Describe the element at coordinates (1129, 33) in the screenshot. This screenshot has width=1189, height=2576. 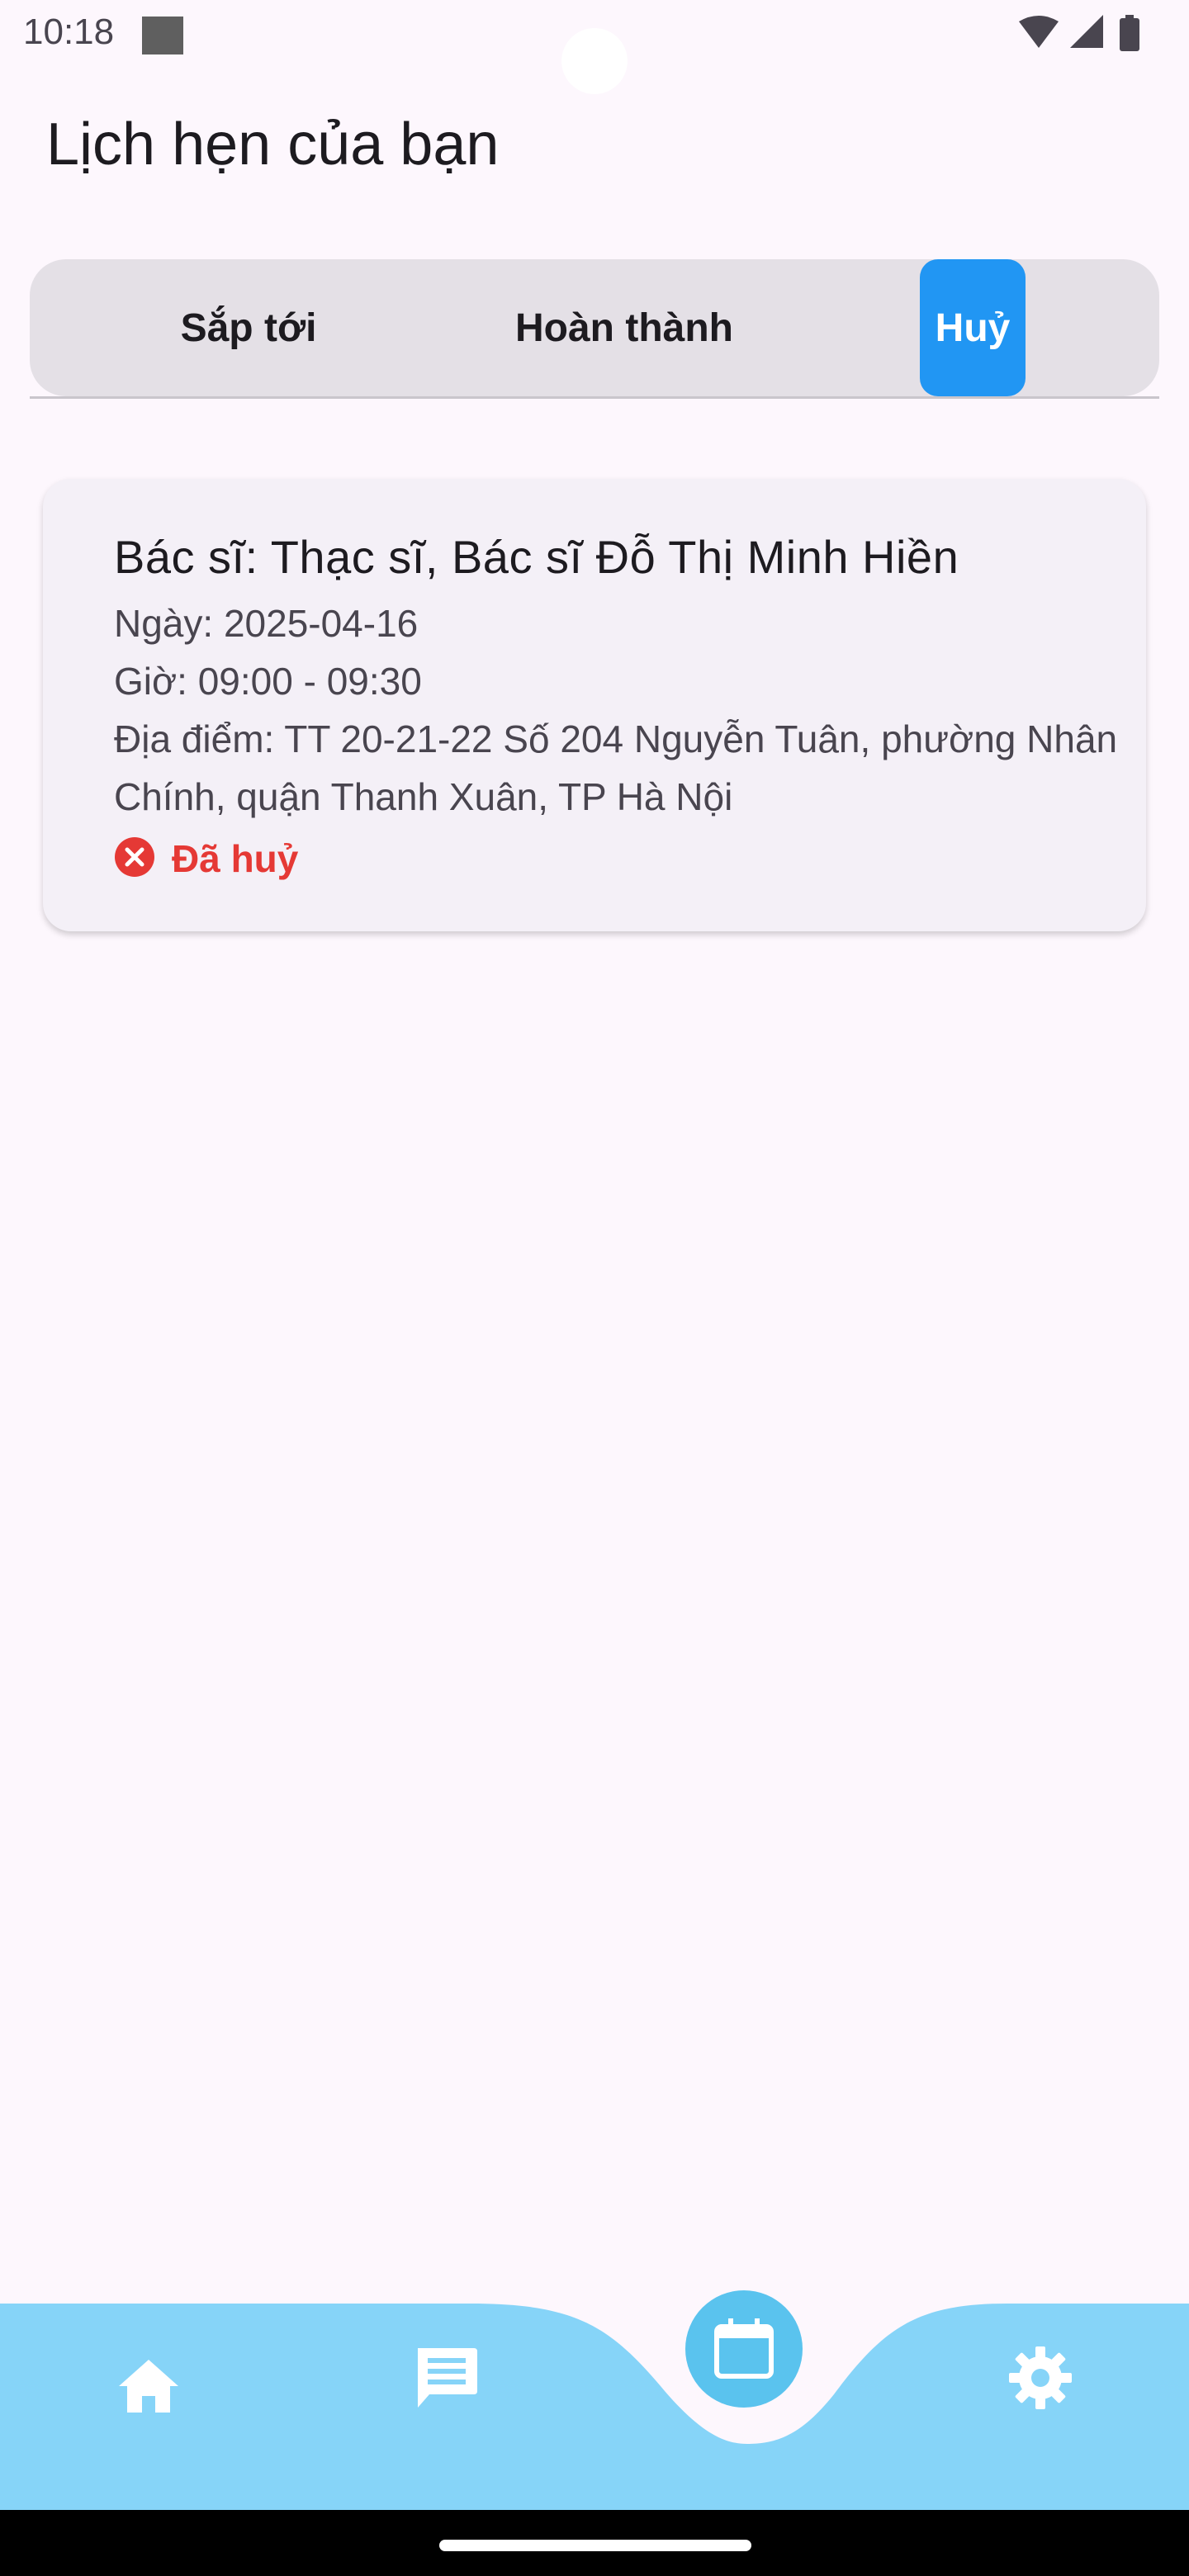
I see `battery-icon` at that location.